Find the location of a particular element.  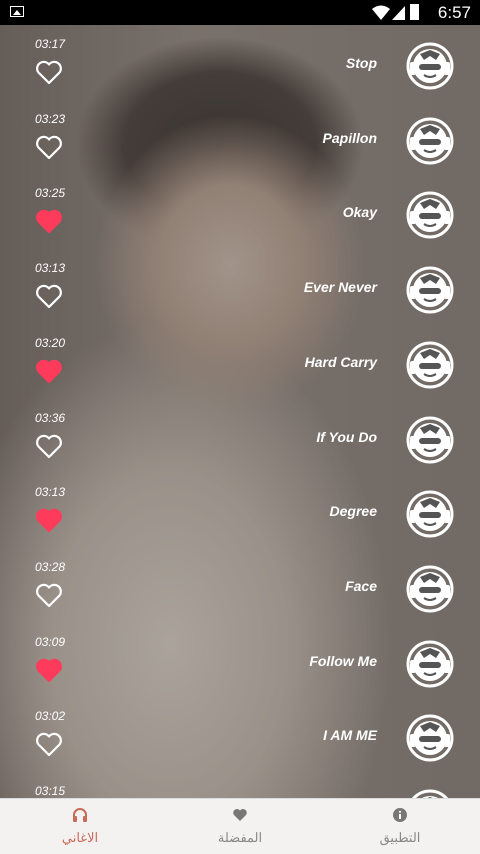

song-duration: 03:36 is located at coordinates (50, 417).